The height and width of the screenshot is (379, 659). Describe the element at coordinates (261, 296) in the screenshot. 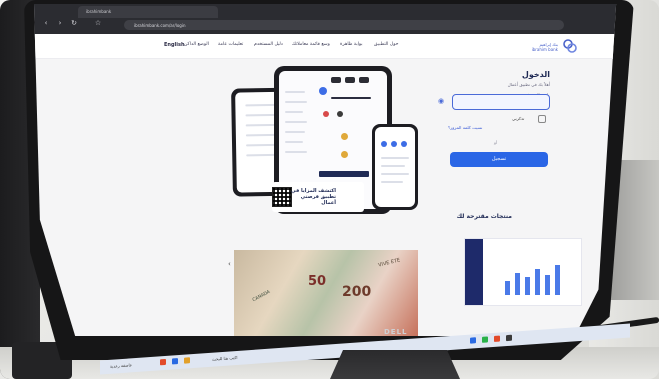

I see `banknote-canada: CANADA` at that location.